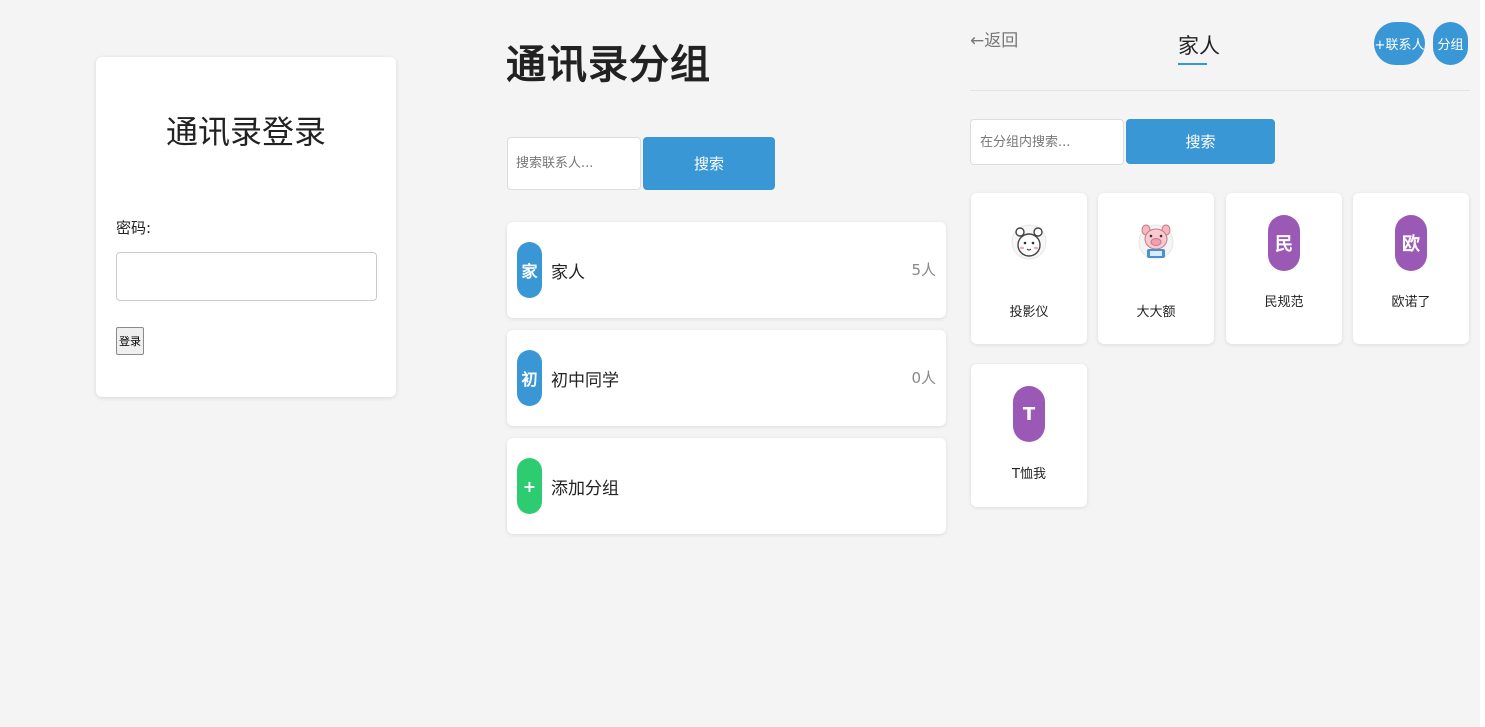  What do you see at coordinates (1220, 90) in the screenshot?
I see `divider` at bounding box center [1220, 90].